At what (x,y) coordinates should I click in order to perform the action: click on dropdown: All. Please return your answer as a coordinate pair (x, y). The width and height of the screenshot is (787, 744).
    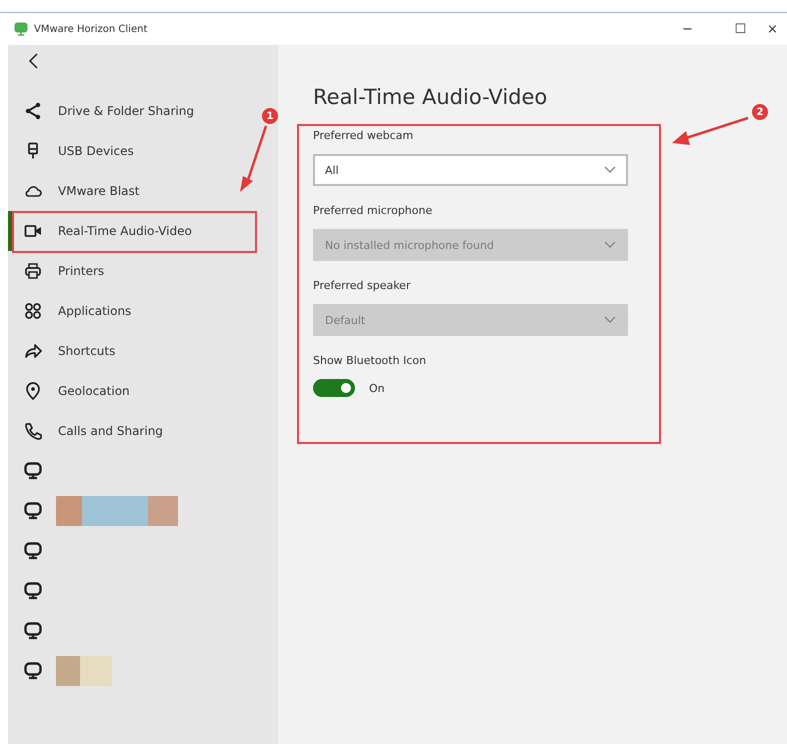
    Looking at the image, I should click on (470, 170).